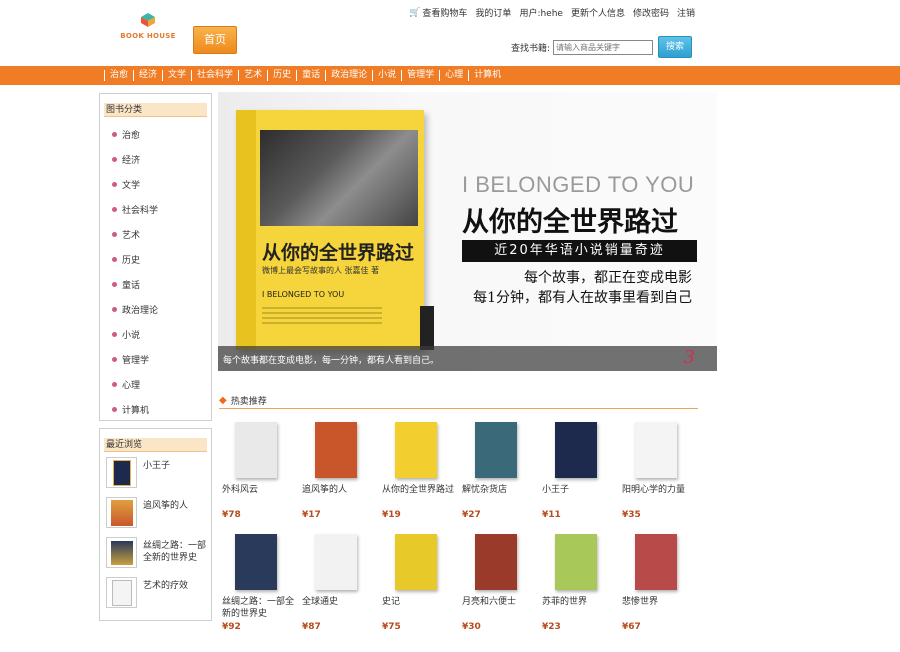 This screenshot has height=652, width=900. I want to click on change-password-link: 修改密码, so click(651, 12).